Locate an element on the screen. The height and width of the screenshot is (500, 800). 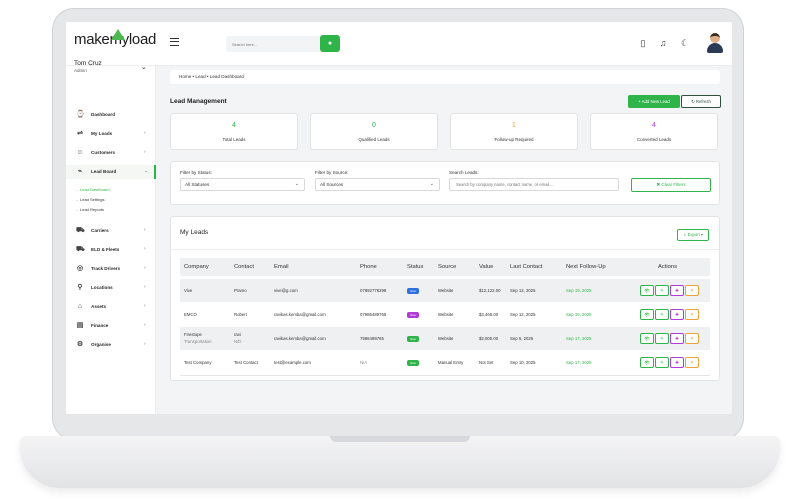
sidebar-subitem-lead-settings: Lead Settings is located at coordinates (90, 199).